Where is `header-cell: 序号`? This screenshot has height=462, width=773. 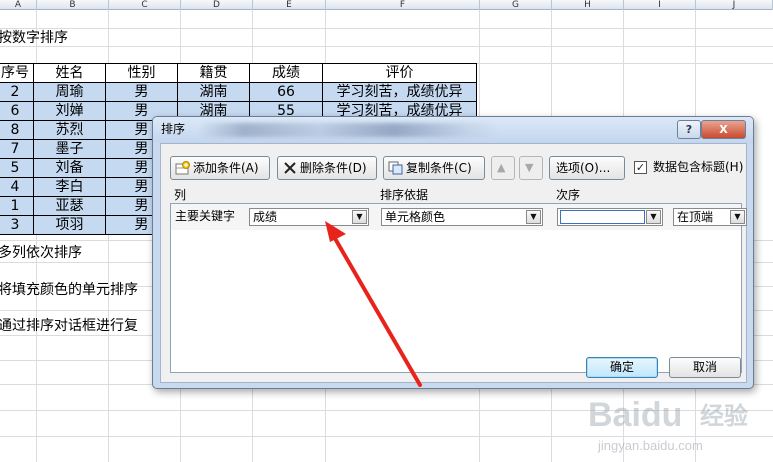
header-cell: 序号 is located at coordinates (17, 73).